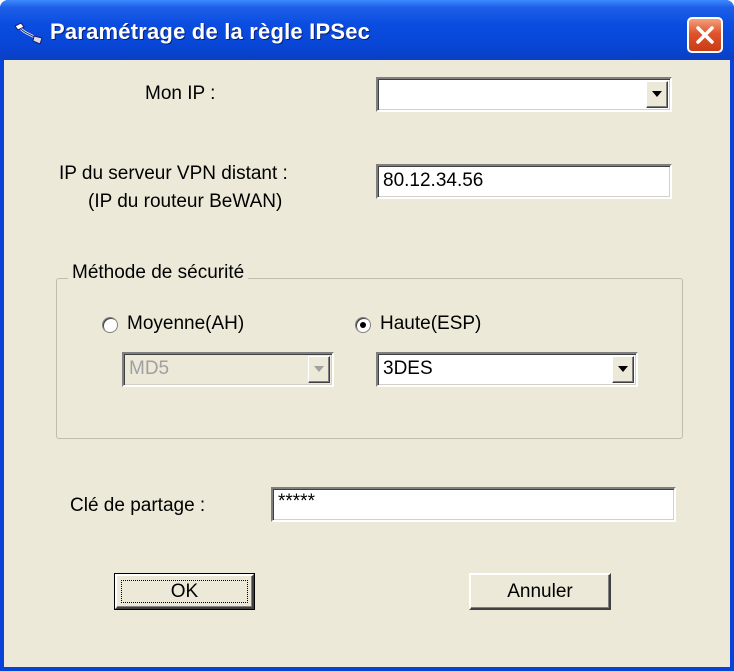 The height and width of the screenshot is (671, 734). I want to click on esp-algorithm-value: 3DES, so click(408, 368).